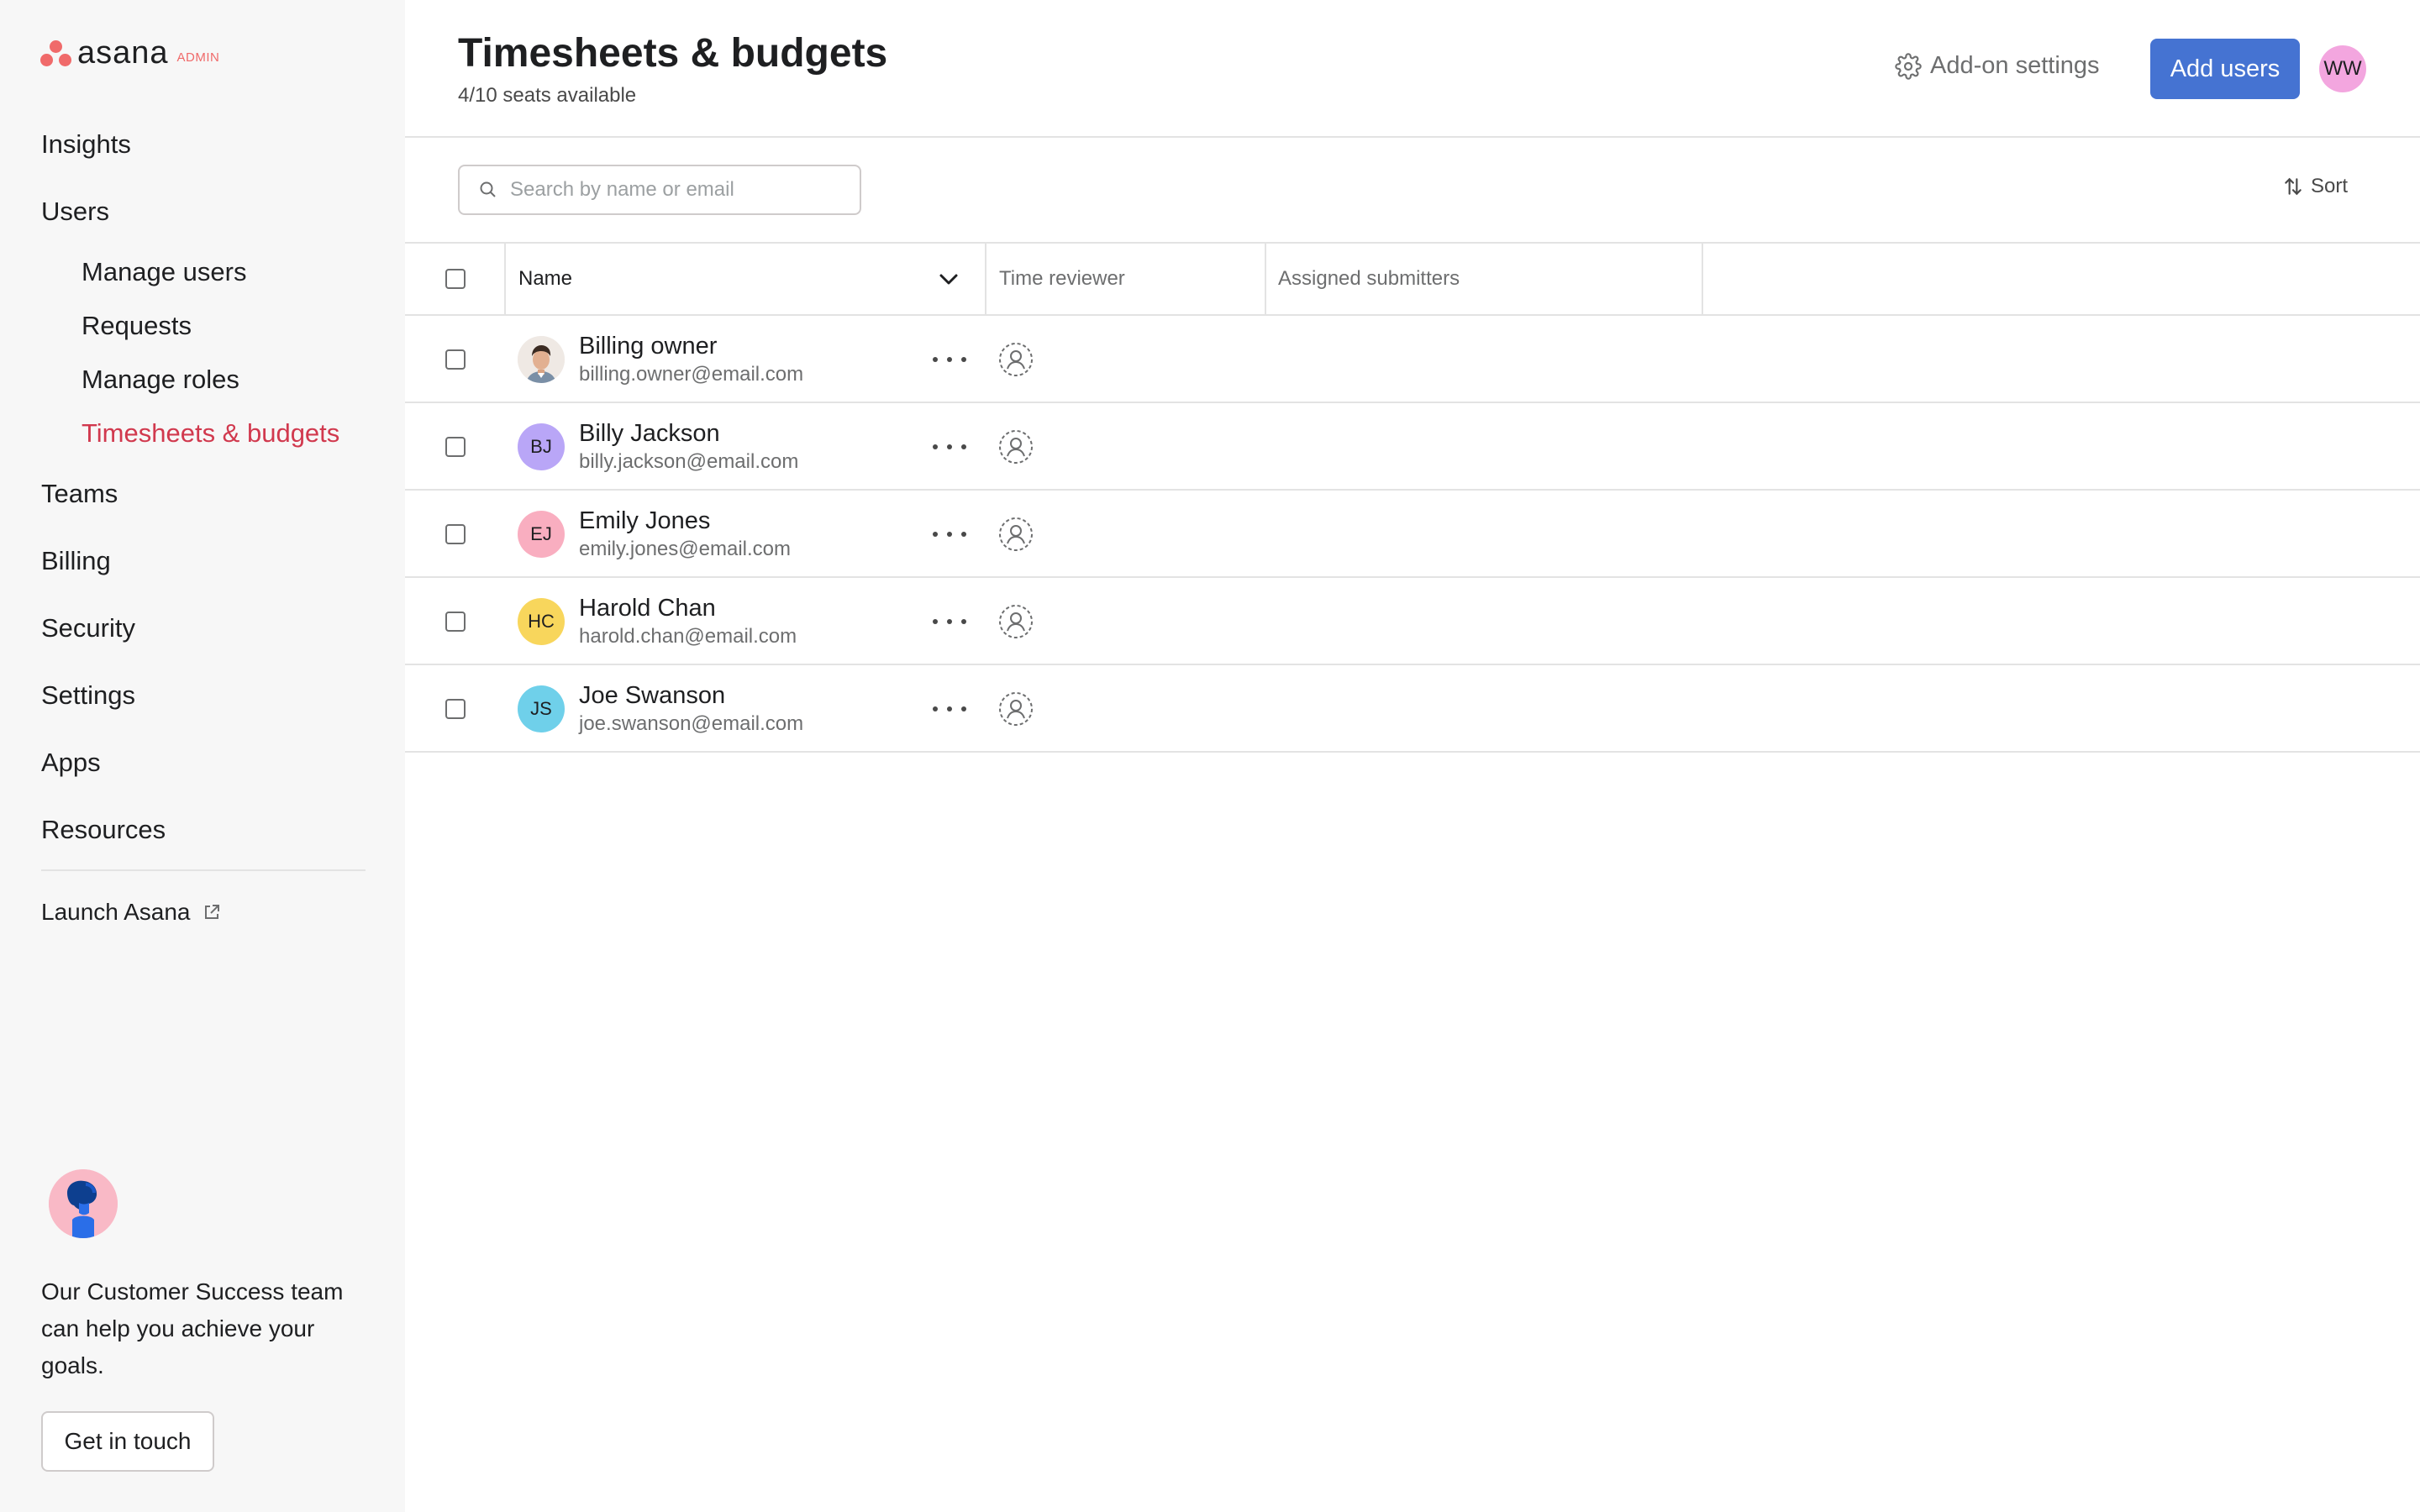 The width and height of the screenshot is (2420, 1512). I want to click on avatar: HC, so click(541, 621).